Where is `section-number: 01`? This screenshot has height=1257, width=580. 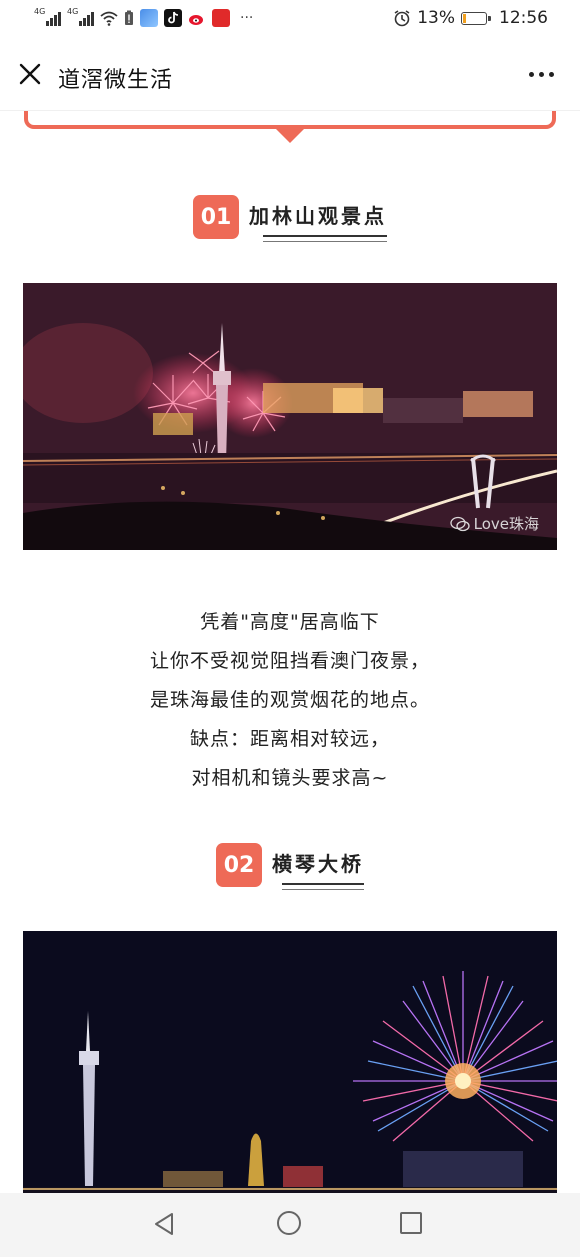
section-number: 01 is located at coordinates (216, 217).